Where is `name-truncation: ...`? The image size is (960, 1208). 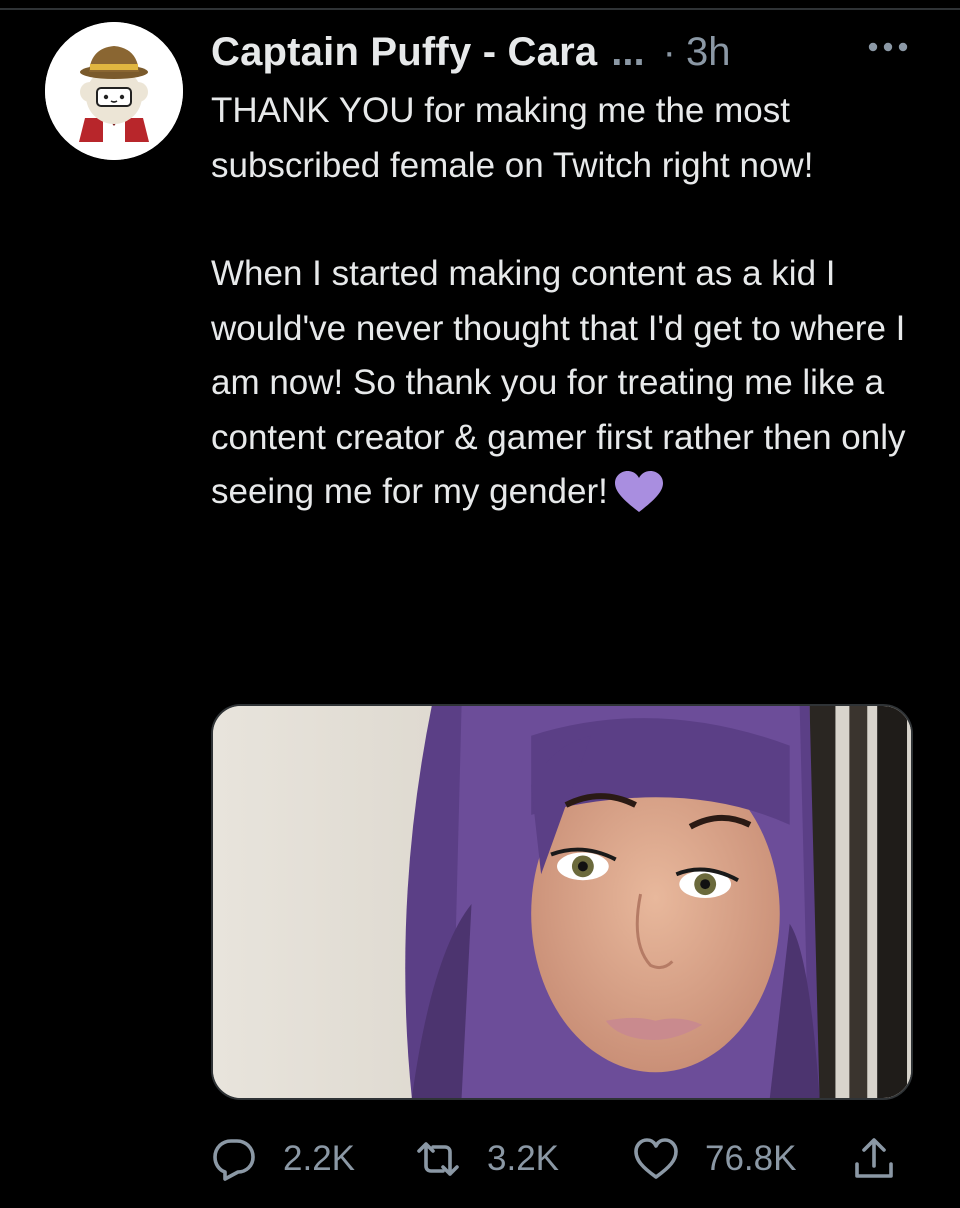 name-truncation: ... is located at coordinates (628, 51).